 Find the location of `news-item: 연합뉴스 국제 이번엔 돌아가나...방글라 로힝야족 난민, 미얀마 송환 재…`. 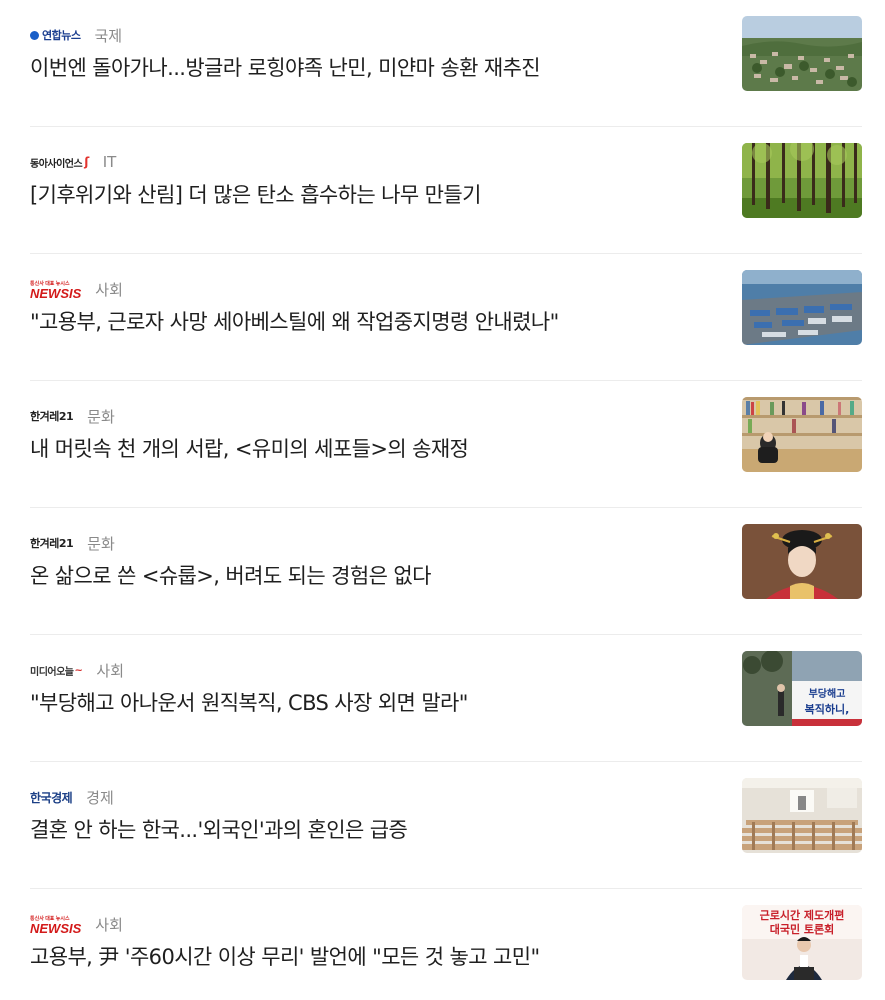

news-item: 연합뉴스 국제 이번엔 돌아가나...방글라 로힝야족 난민, 미얀마 송환 재… is located at coordinates (446, 63).